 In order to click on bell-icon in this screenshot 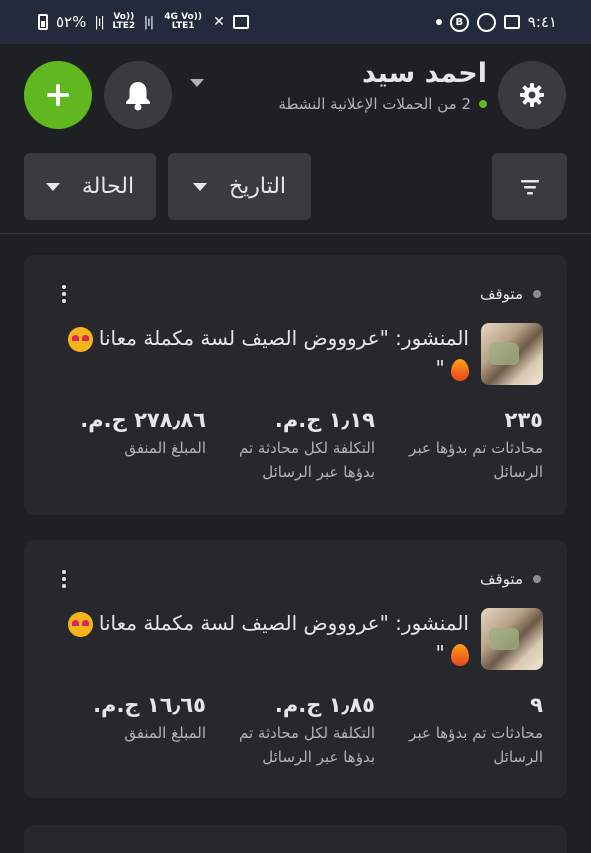, I will do `click(138, 96)`.